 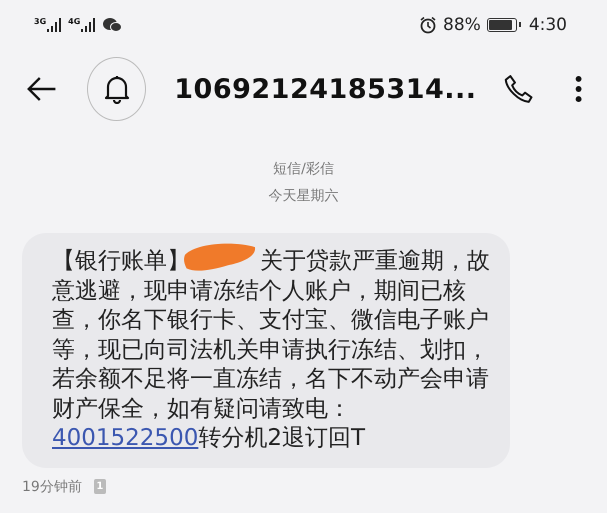 I want to click on phone-icon, so click(x=518, y=89).